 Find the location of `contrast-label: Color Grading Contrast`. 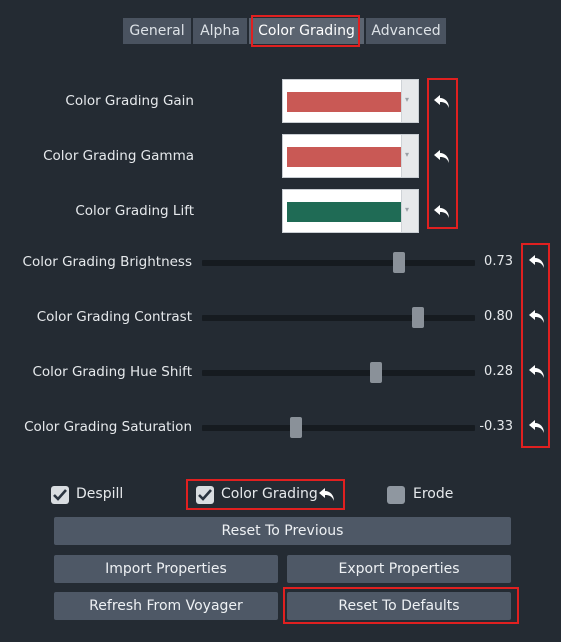

contrast-label: Color Grading Contrast is located at coordinates (114, 317).